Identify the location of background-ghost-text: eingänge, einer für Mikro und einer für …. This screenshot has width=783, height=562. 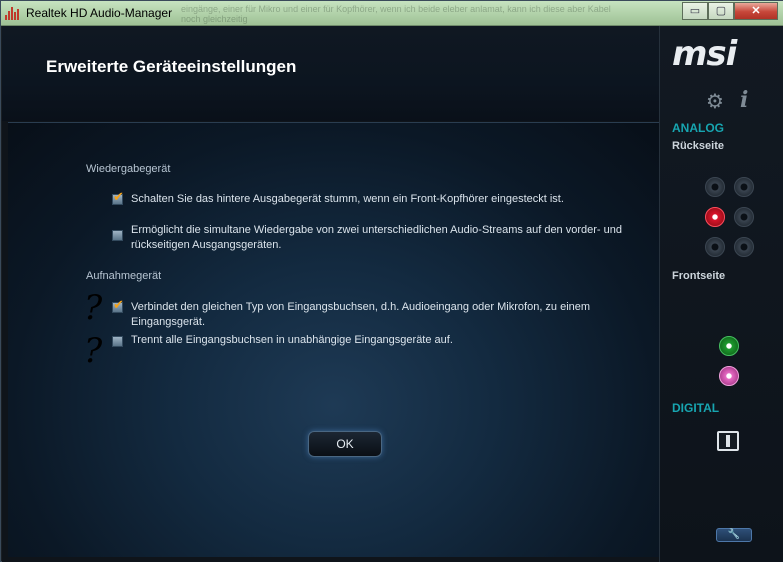
(396, 14).